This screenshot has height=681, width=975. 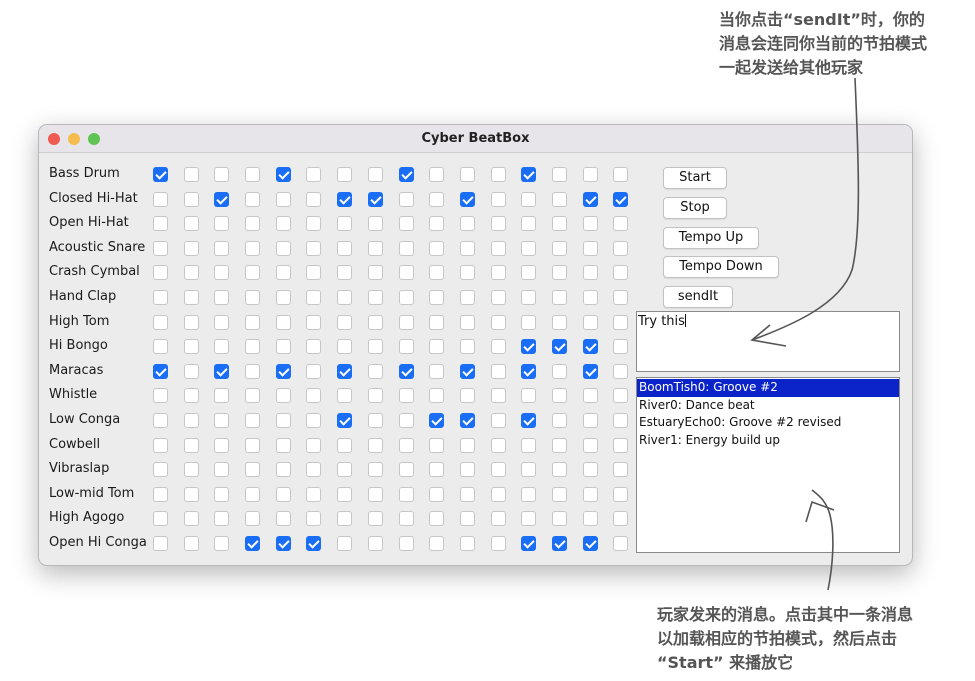 What do you see at coordinates (768, 441) in the screenshot?
I see `incoming-message-item: River1: Energy build up` at bounding box center [768, 441].